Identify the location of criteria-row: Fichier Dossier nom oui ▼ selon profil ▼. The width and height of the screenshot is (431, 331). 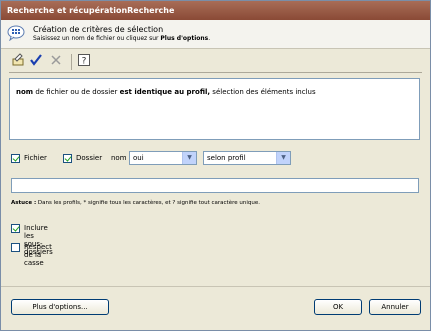
(216, 159).